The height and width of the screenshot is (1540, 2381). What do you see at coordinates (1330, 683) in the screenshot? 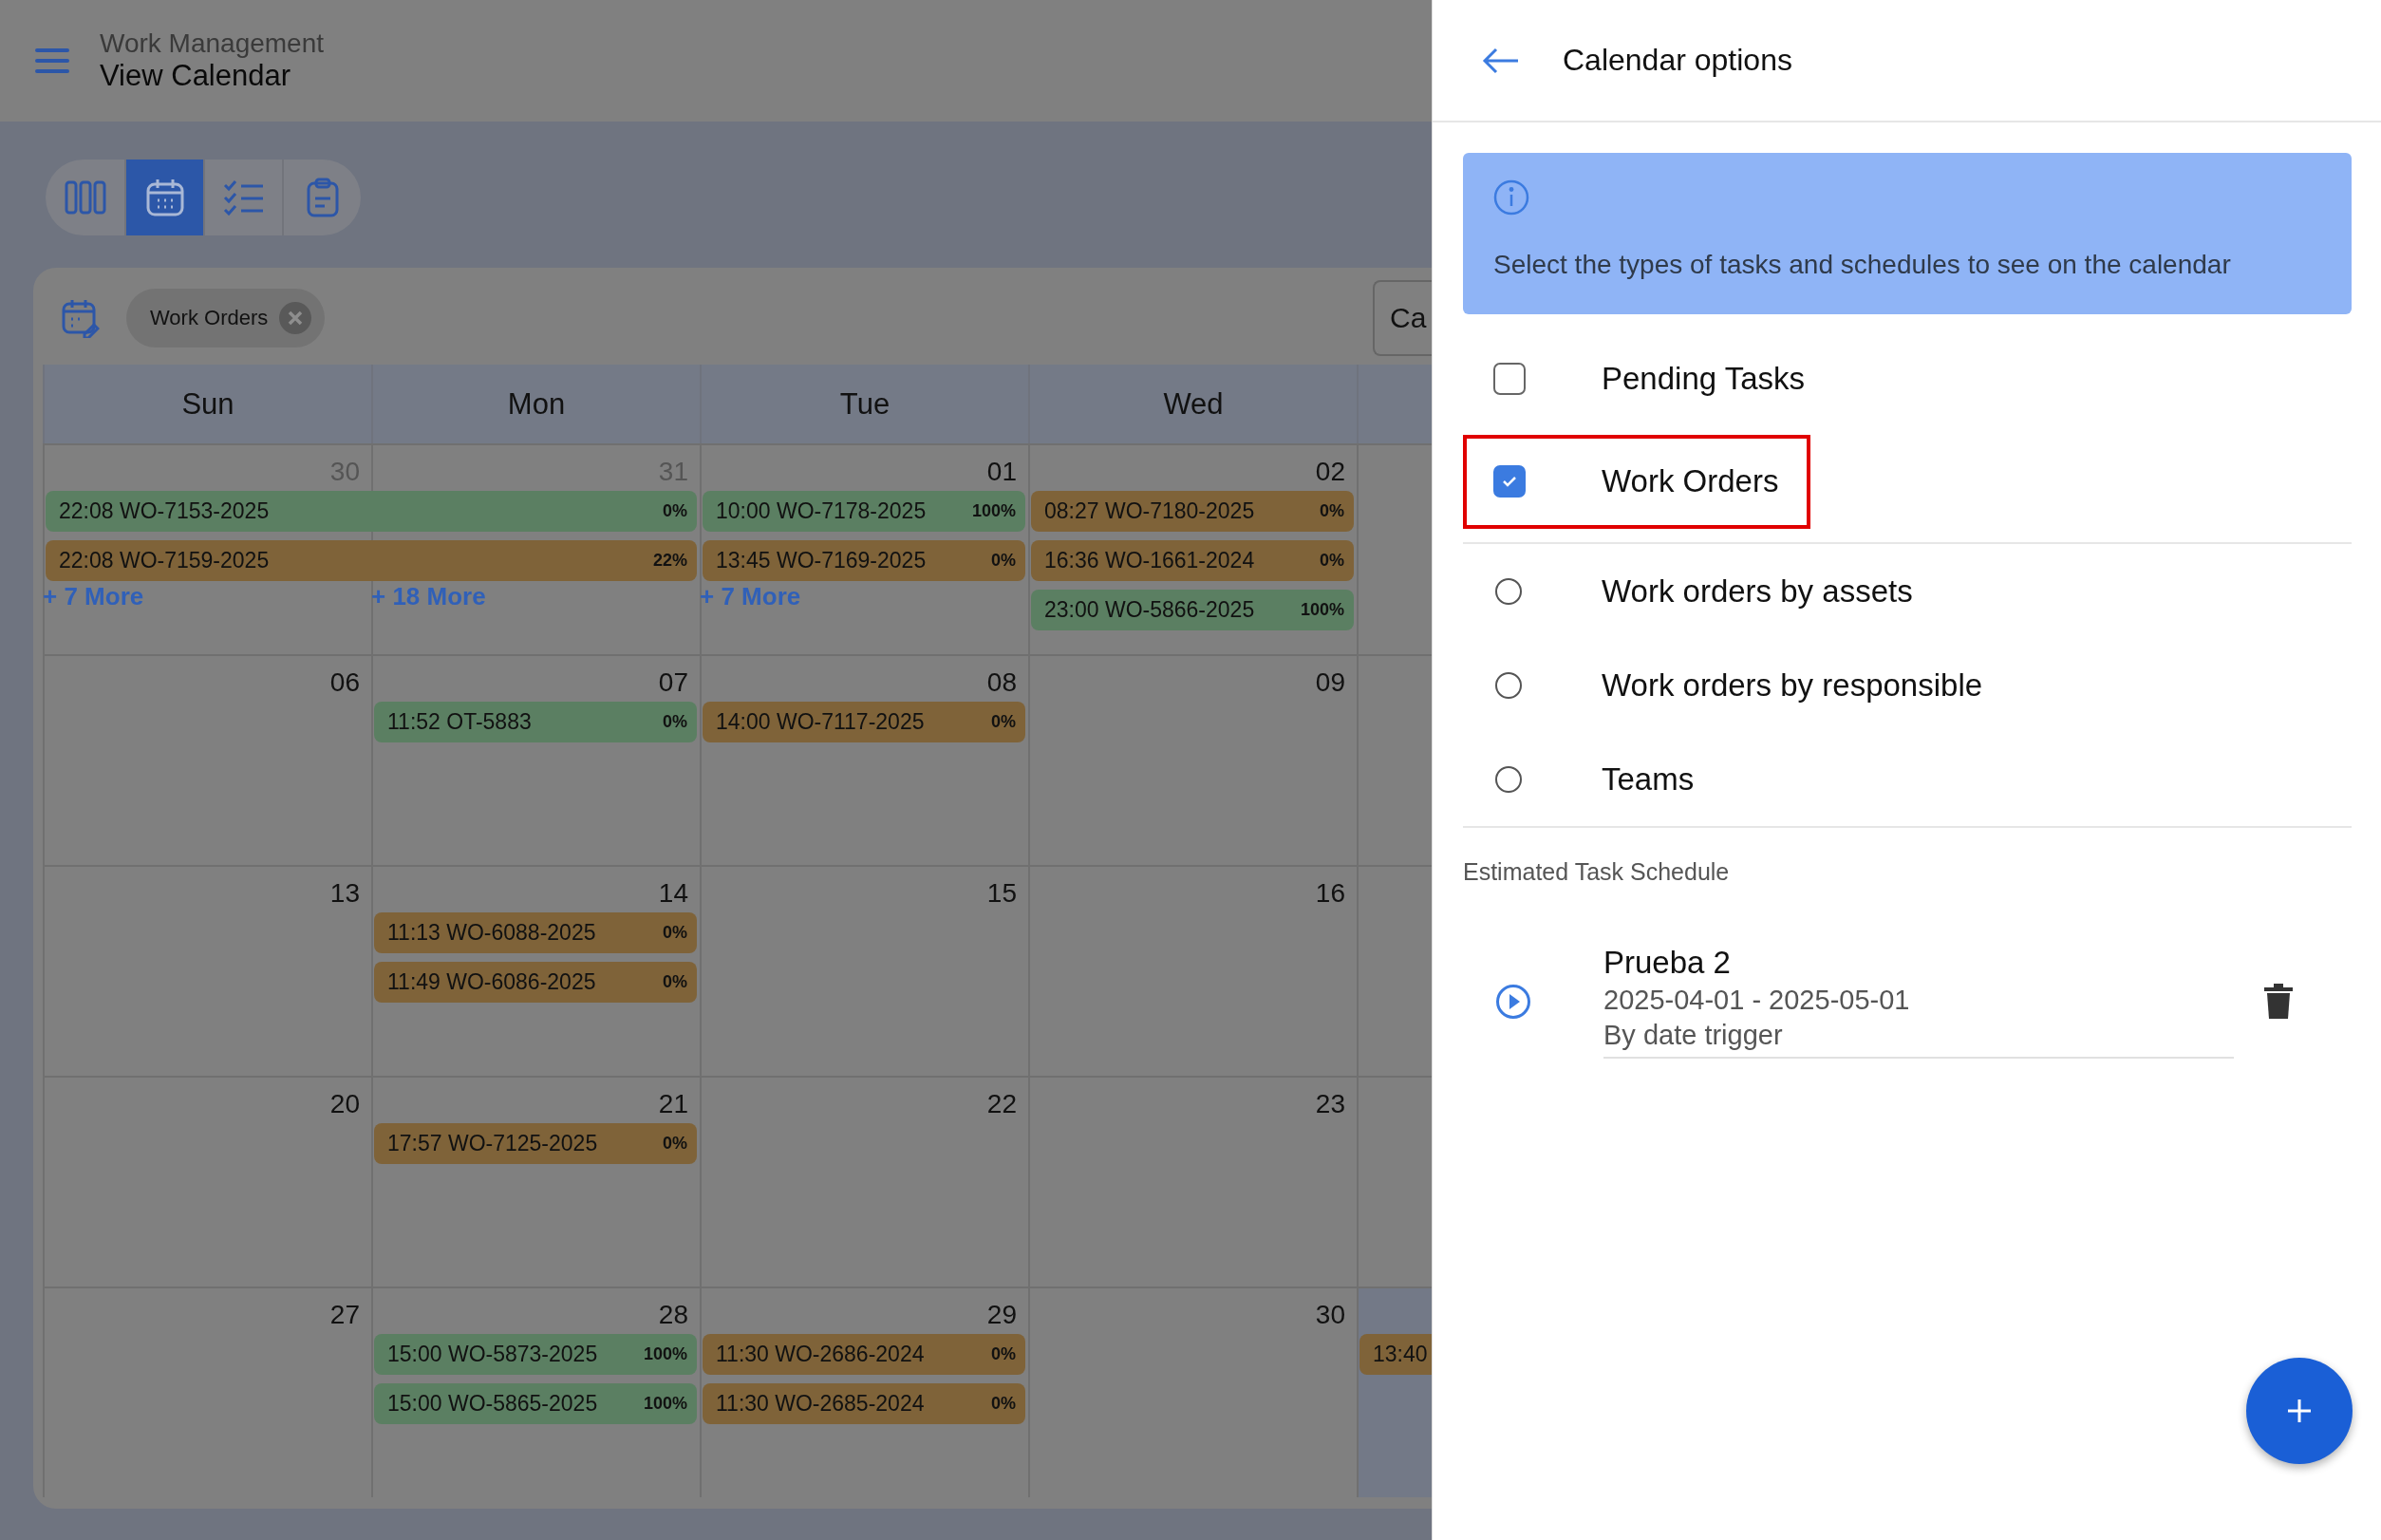
I see `day-number: 09` at bounding box center [1330, 683].